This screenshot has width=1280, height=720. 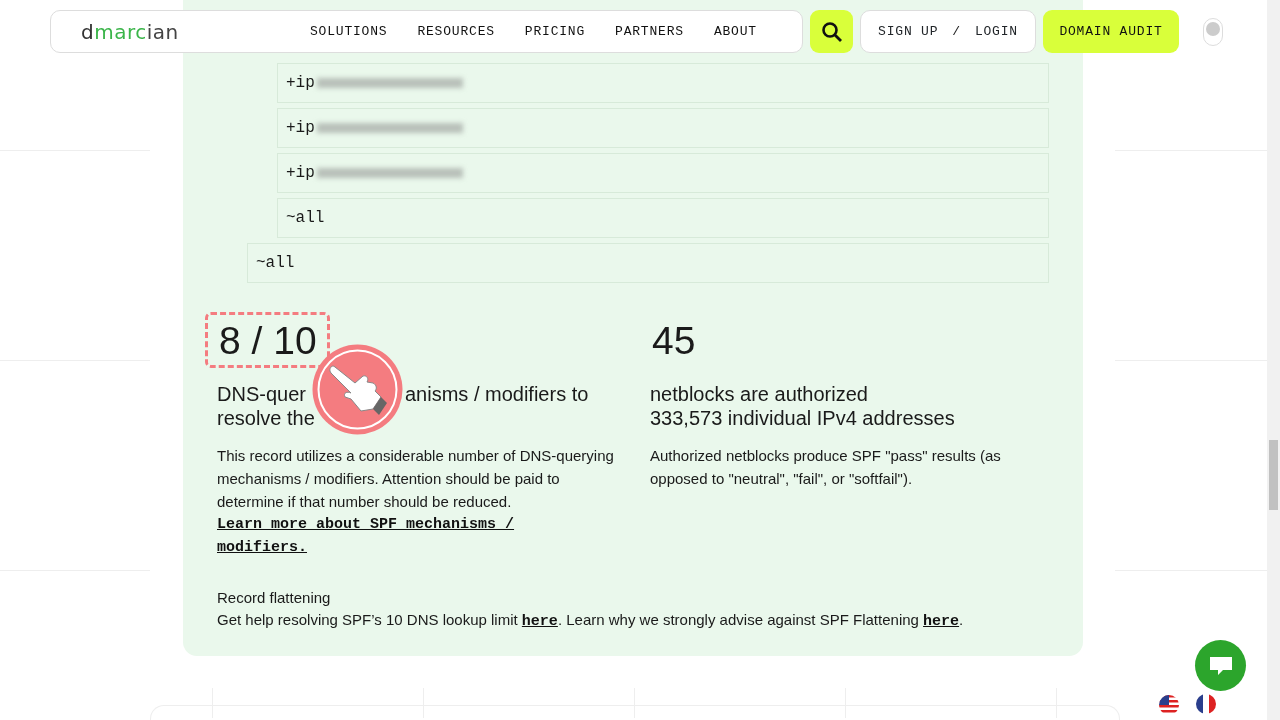 What do you see at coordinates (591, 621) in the screenshot?
I see `flattening-text: Get help resolving SPF’s 10 DNS lookup limit here. Learn why we strongly advise against SPF Flattening here.` at bounding box center [591, 621].